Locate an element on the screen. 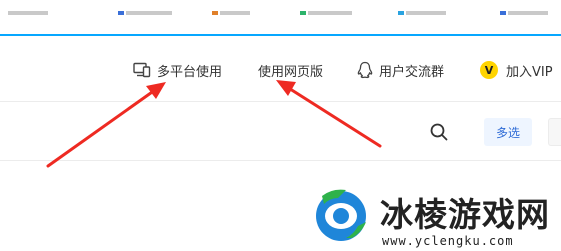  multi-select-button: 多选 is located at coordinates (508, 132).